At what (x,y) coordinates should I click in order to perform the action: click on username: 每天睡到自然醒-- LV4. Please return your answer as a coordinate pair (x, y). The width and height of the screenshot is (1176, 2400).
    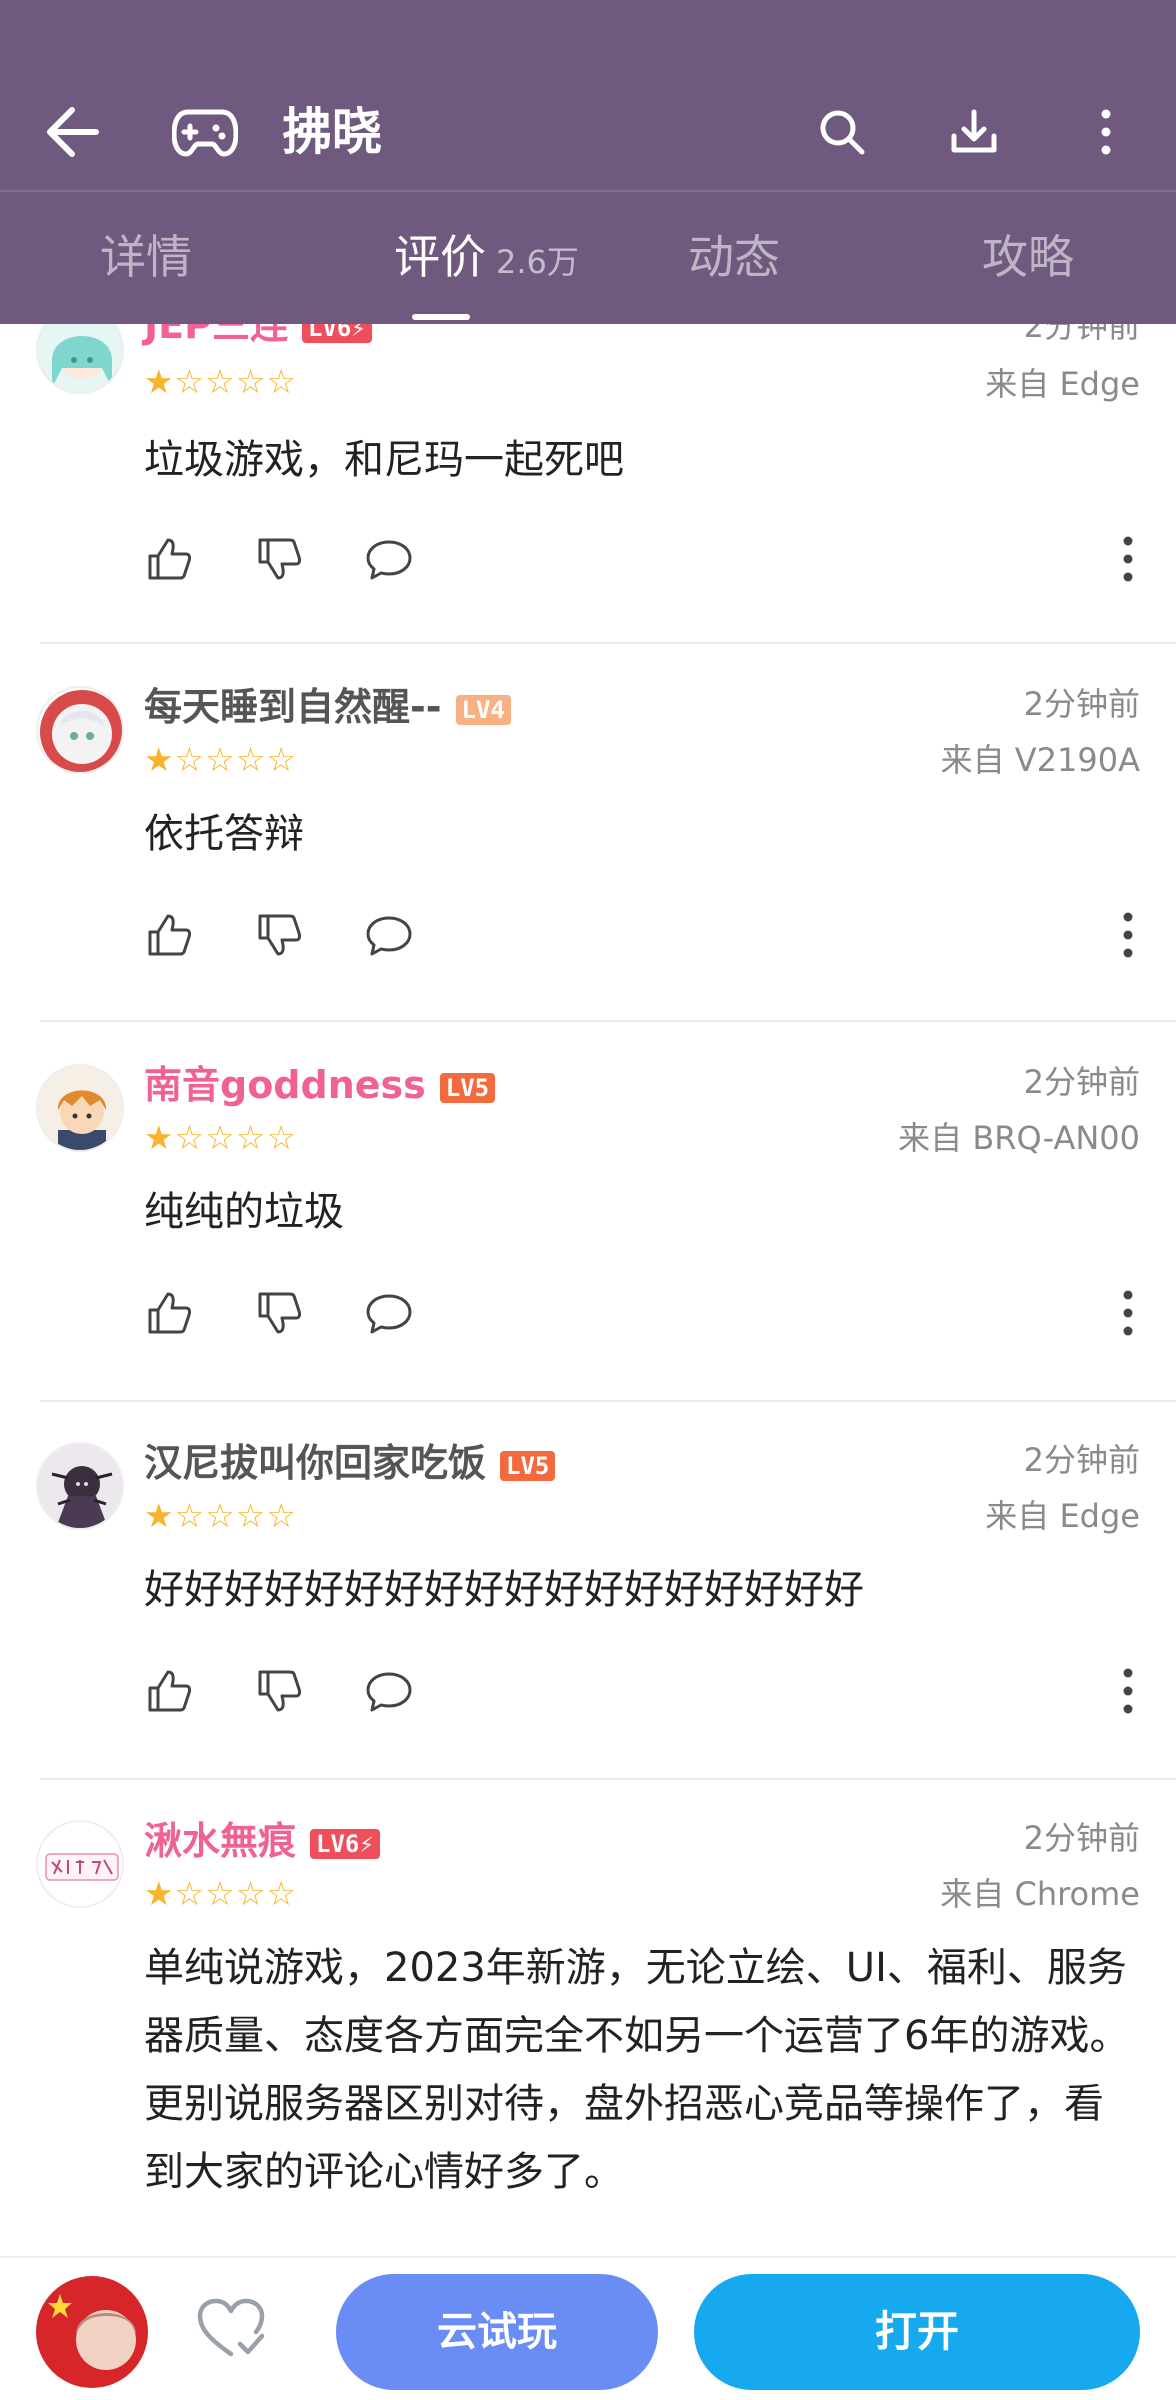
    Looking at the image, I should click on (327, 707).